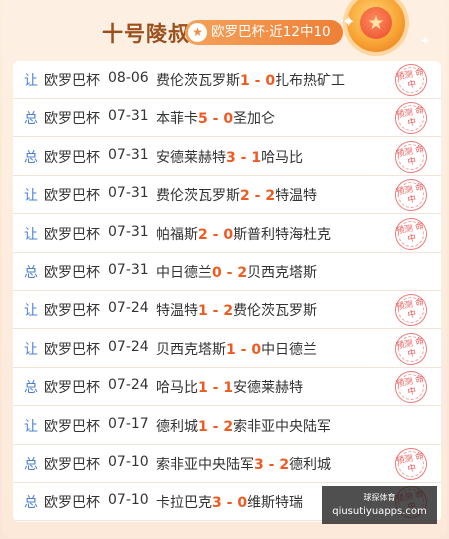  I want to click on match-result: 安德莱赫特3 - 1哈马比, so click(229, 157).